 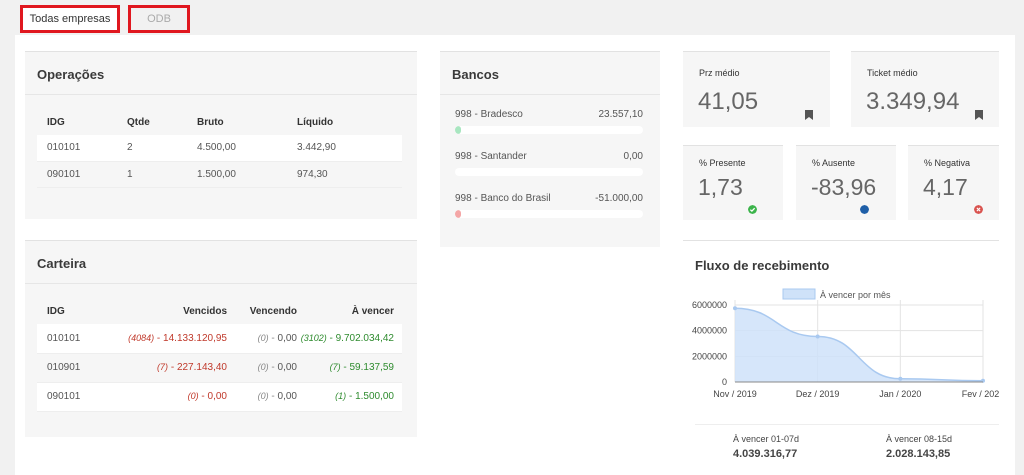 I want to click on check-circle-icon, so click(x=752, y=209).